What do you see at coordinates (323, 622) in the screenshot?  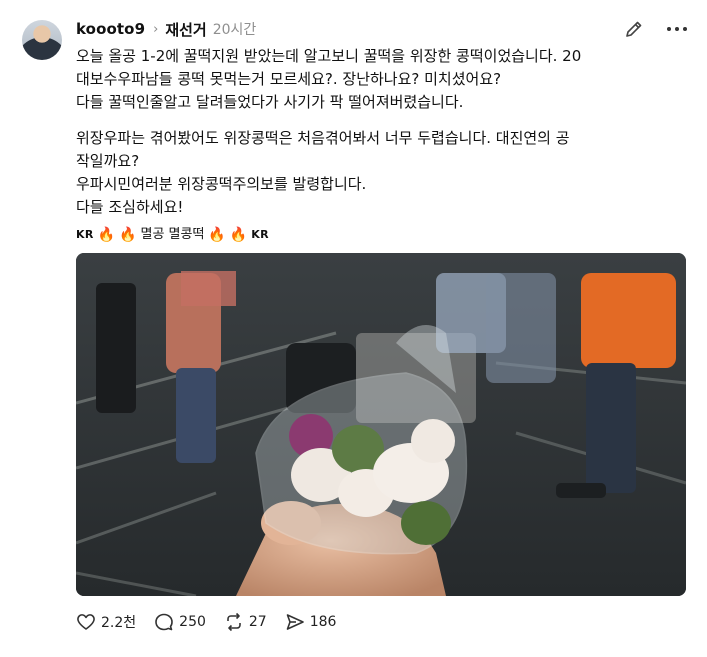 I see `share-count: 186` at bounding box center [323, 622].